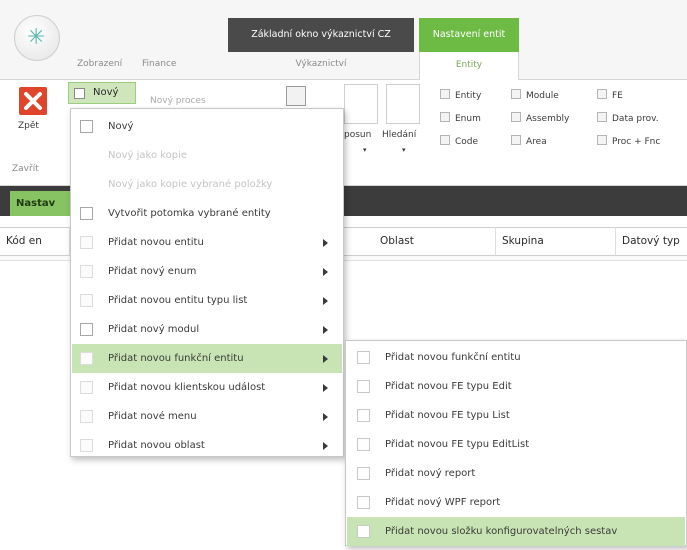 Image resolution: width=687 pixels, height=550 pixels. What do you see at coordinates (28, 126) in the screenshot?
I see `close-button-label: Zpět` at bounding box center [28, 126].